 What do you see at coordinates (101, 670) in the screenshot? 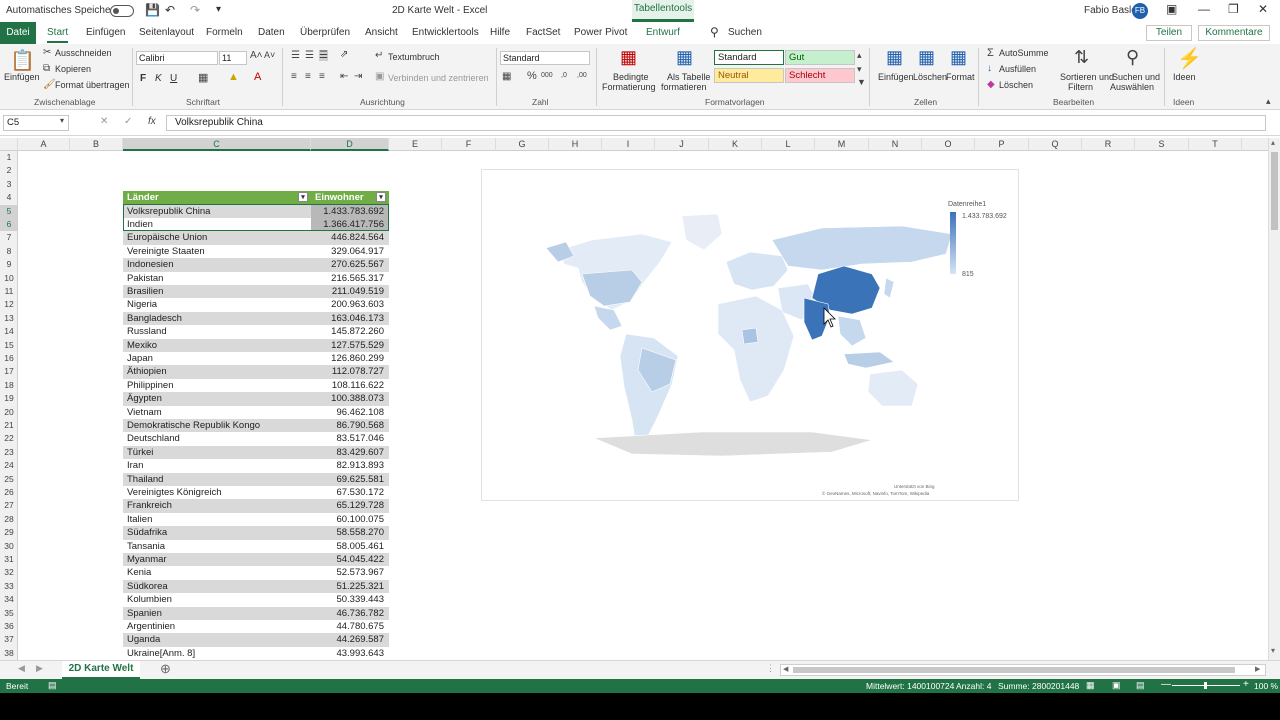
I see `sheet-tab-active: 2D Karte Welt` at bounding box center [101, 670].